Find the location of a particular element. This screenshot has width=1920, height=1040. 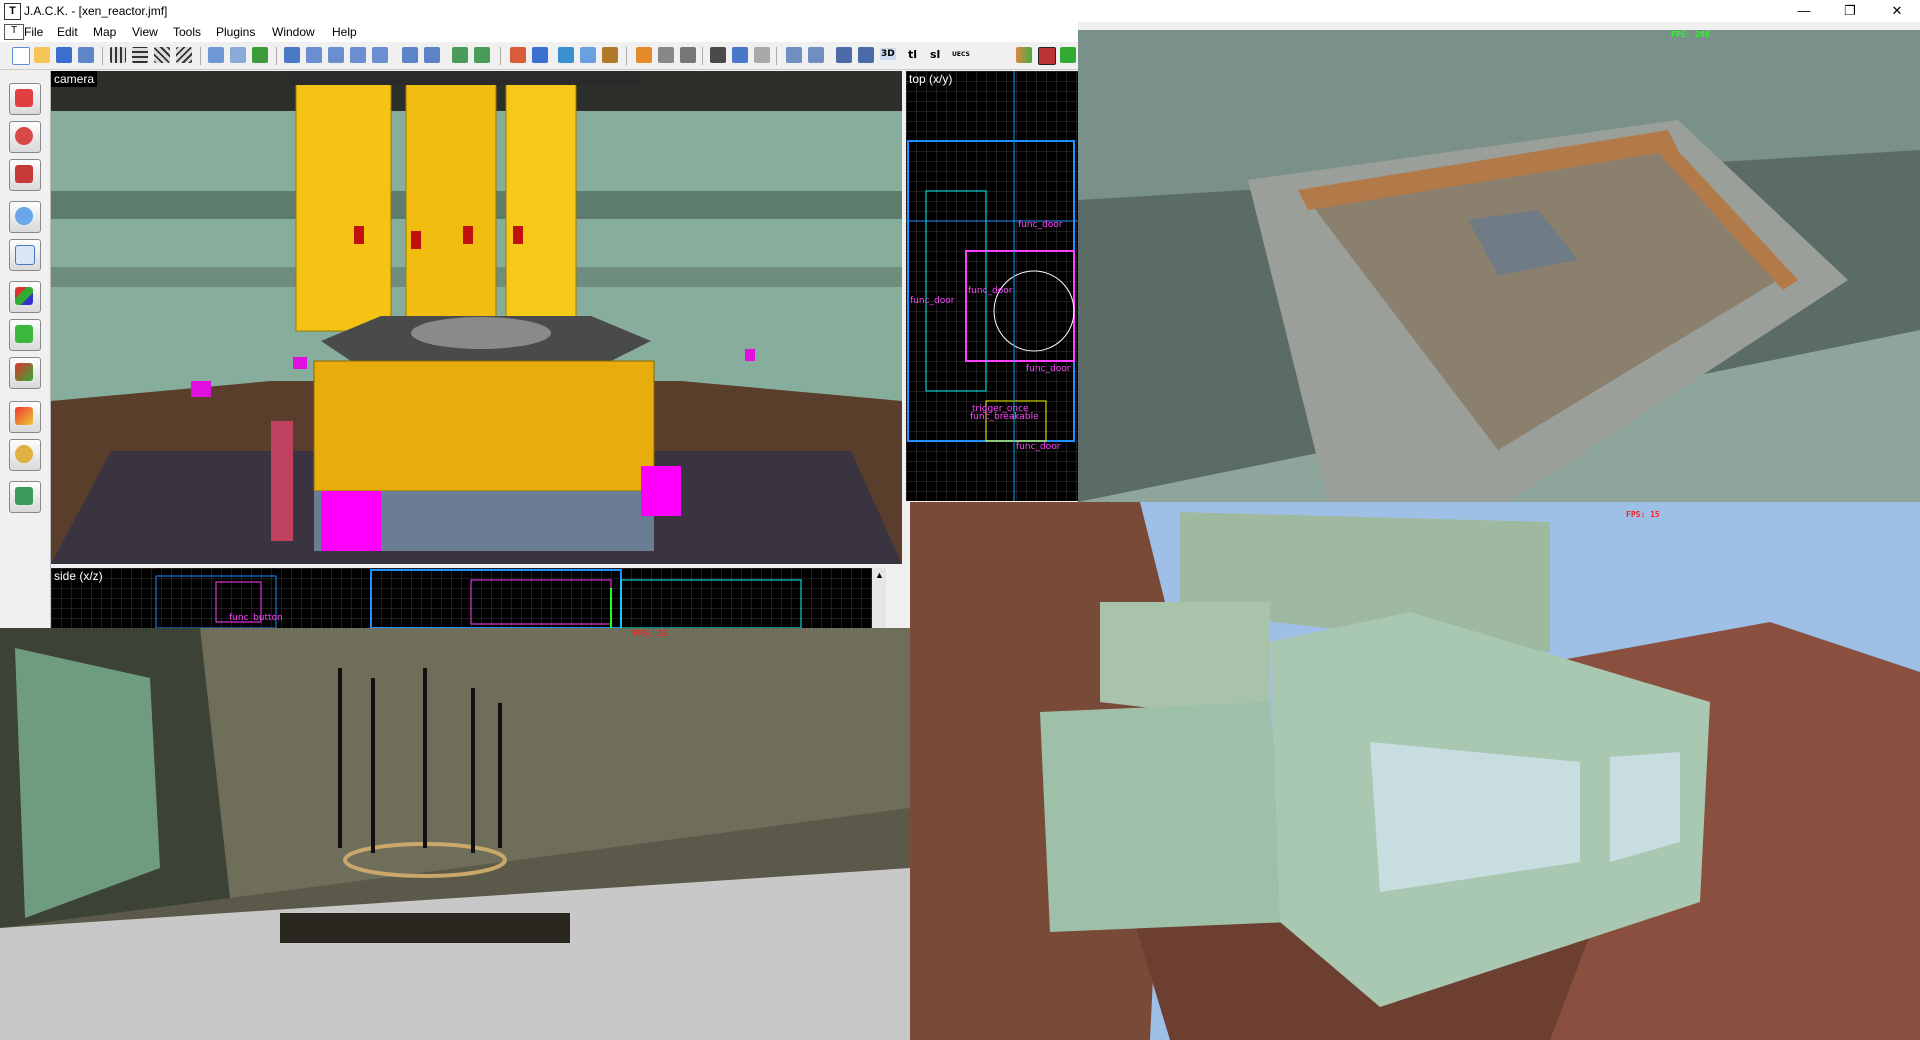

snap-to-grid-icon is located at coordinates (566, 55).